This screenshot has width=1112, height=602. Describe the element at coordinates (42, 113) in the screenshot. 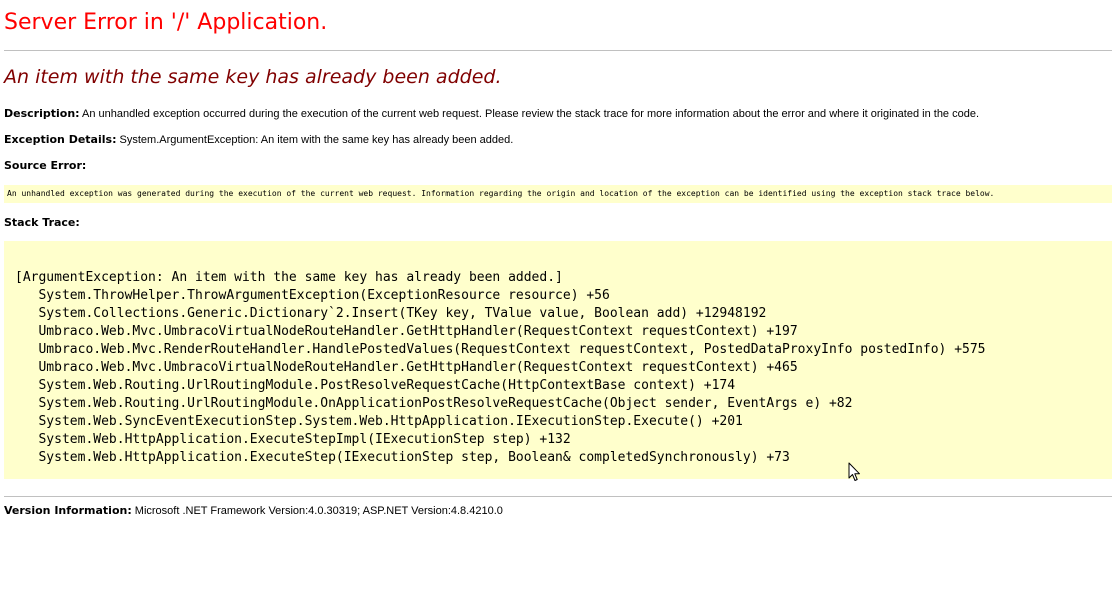

I see `description-label: Description:` at that location.